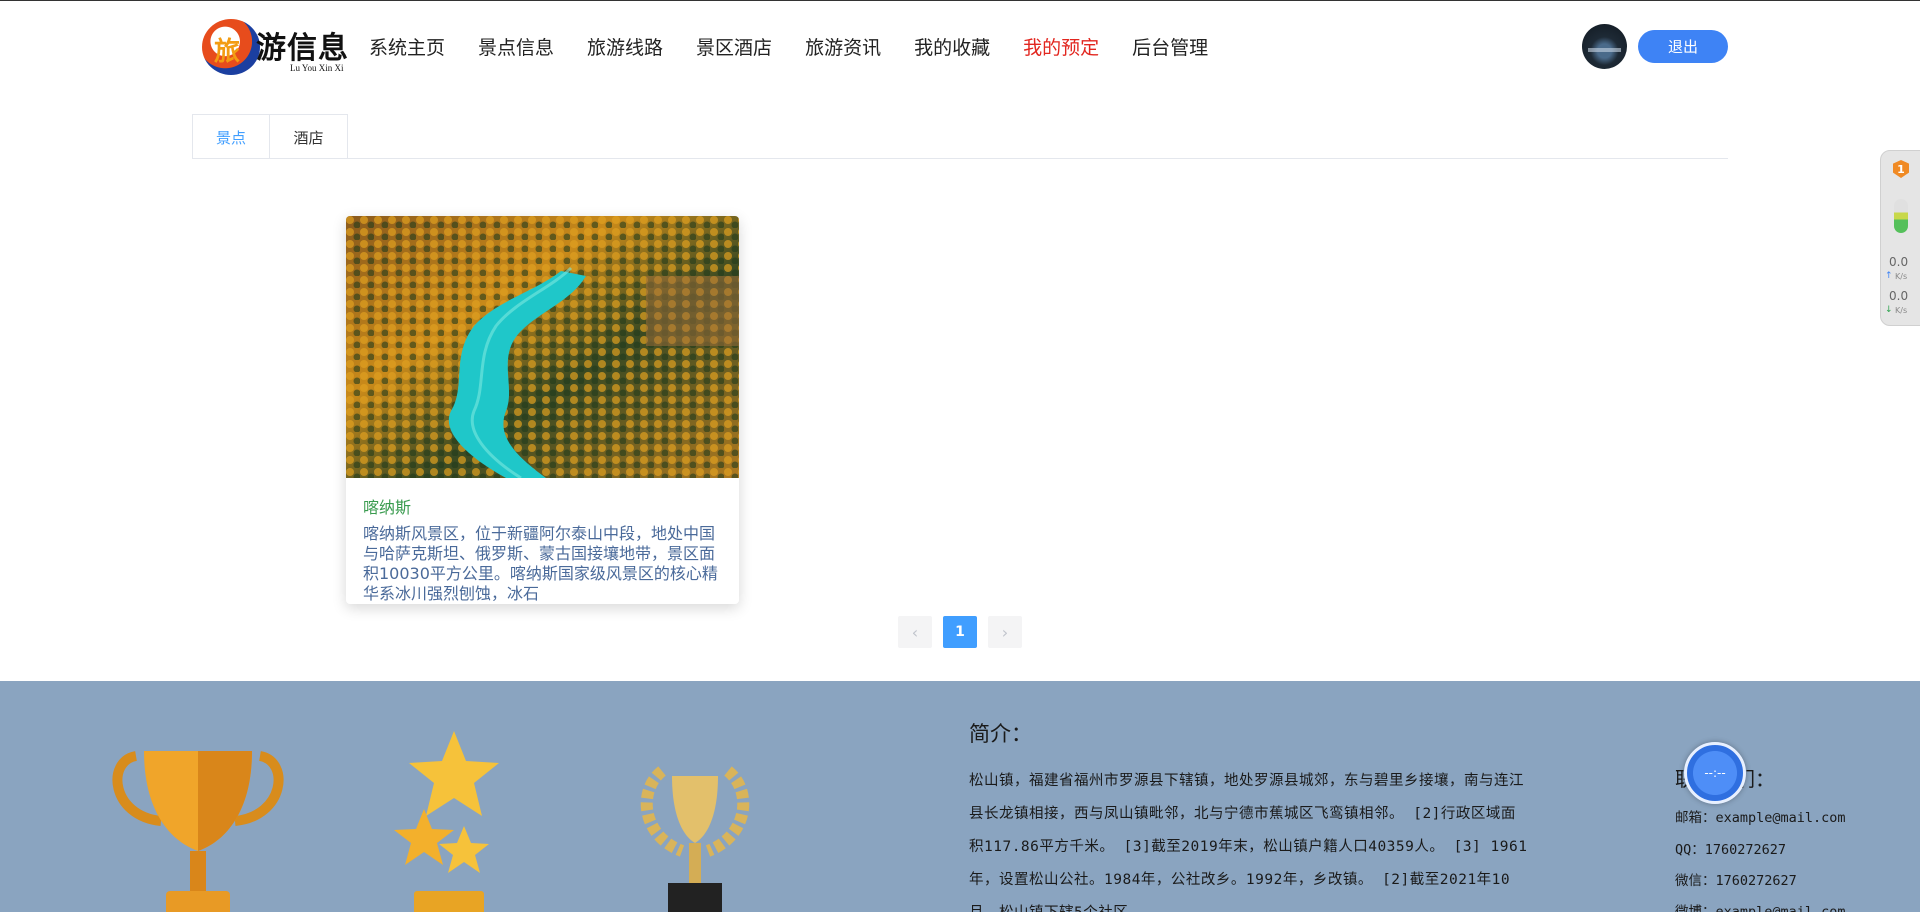 The image size is (1920, 912). Describe the element at coordinates (1736, 881) in the screenshot. I see `contact-wechat: 微信：1760272627` at that location.